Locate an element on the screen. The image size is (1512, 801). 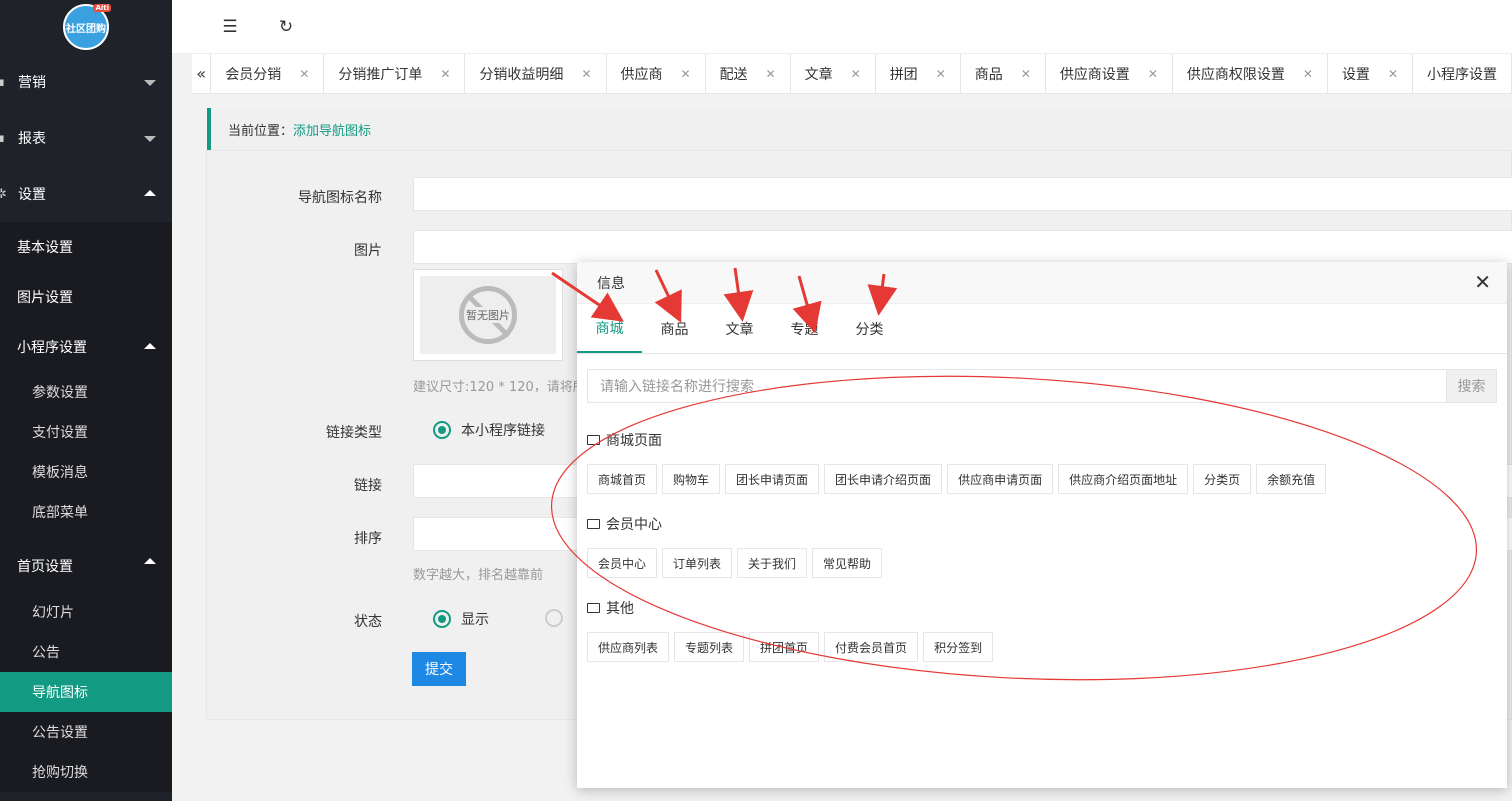
link-type-radio: 本小程序链接 is located at coordinates (489, 430).